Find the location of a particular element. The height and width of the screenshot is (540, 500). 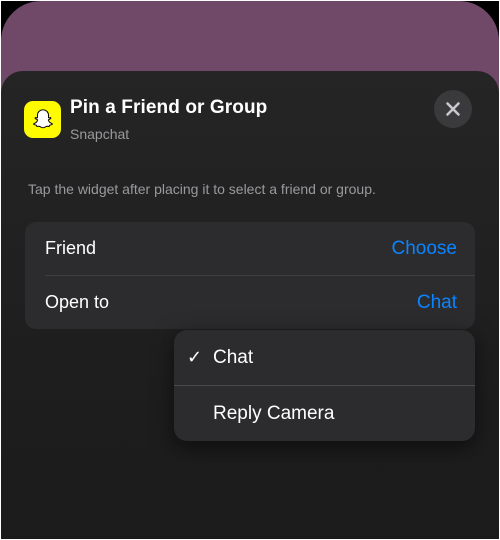

menu-item-reply-camera: Reply Camera is located at coordinates (324, 413).